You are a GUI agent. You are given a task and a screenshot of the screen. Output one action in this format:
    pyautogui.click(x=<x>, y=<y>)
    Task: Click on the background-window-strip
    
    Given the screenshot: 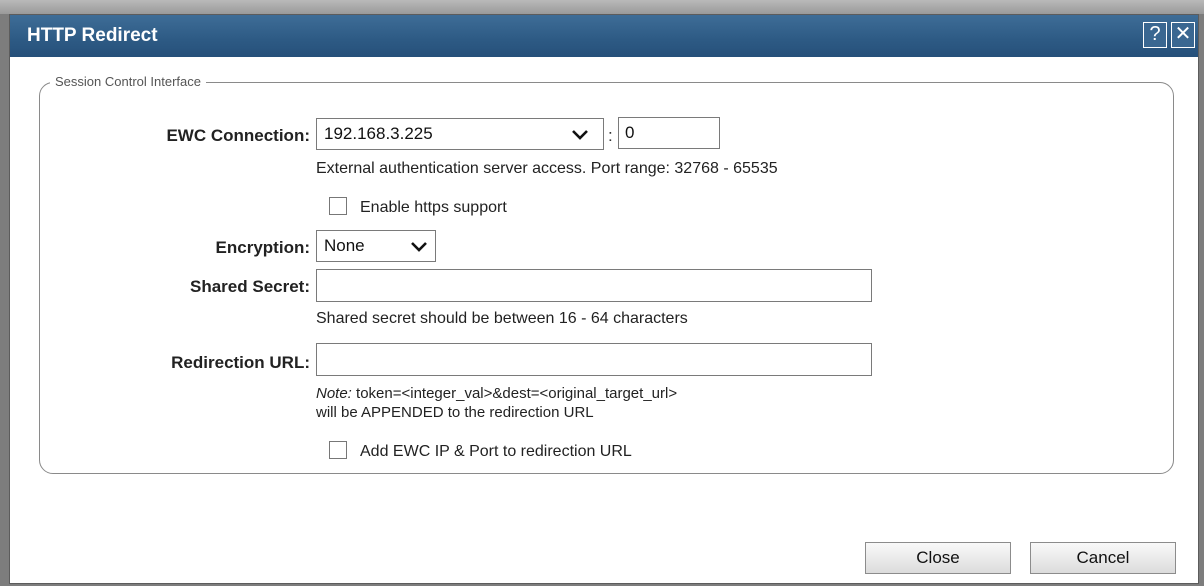 What is the action you would take?
    pyautogui.click(x=602, y=7)
    